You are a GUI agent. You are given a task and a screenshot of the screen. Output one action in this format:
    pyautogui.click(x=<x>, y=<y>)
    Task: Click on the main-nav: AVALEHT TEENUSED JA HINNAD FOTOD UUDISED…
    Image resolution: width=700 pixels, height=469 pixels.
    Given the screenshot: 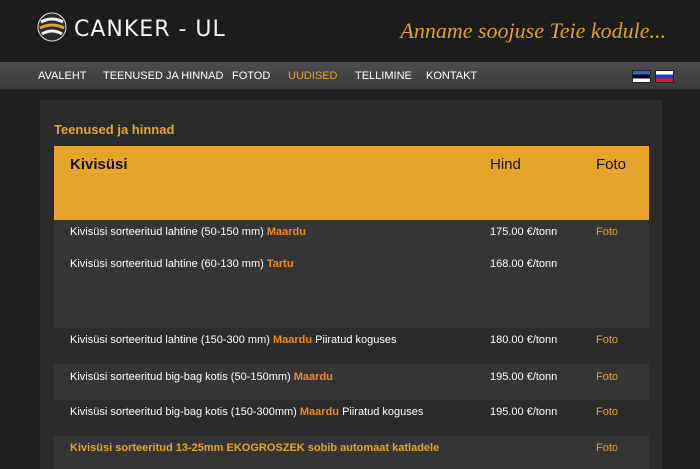 What is the action you would take?
    pyautogui.click(x=350, y=76)
    